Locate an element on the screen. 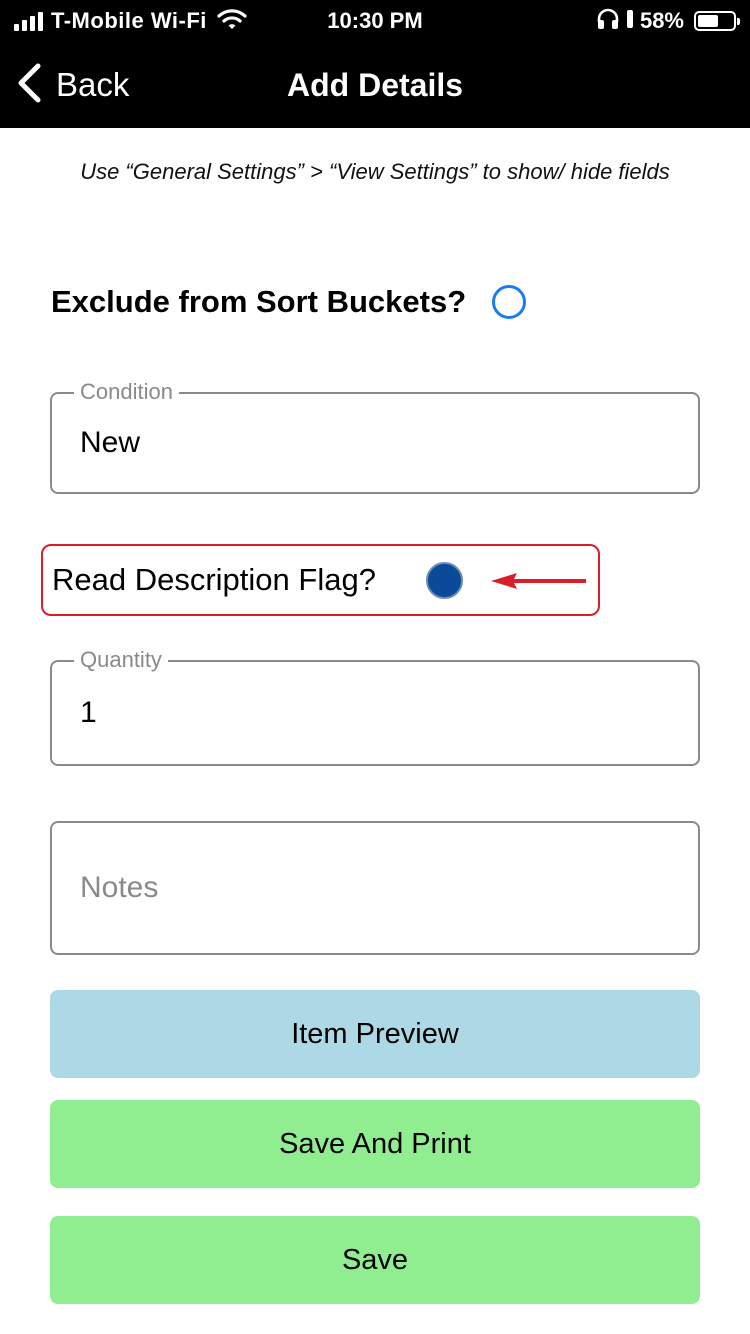 The width and height of the screenshot is (750, 1334). headphones-icon is located at coordinates (608, 21).